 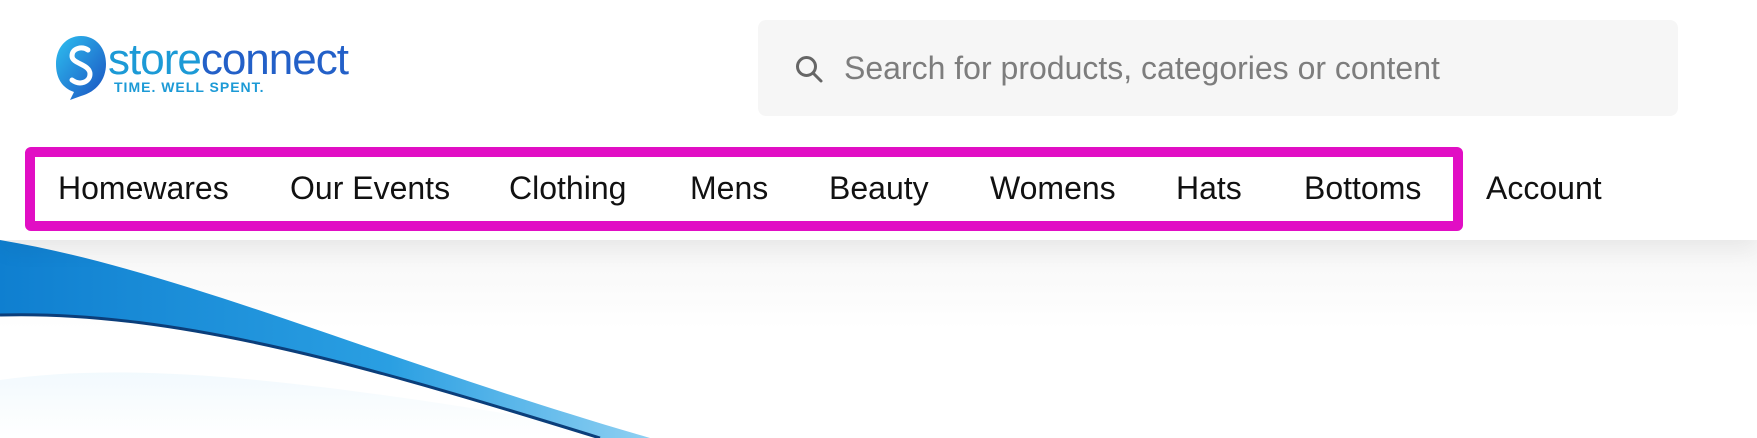 I want to click on search-bar, so click(x=1218, y=68).